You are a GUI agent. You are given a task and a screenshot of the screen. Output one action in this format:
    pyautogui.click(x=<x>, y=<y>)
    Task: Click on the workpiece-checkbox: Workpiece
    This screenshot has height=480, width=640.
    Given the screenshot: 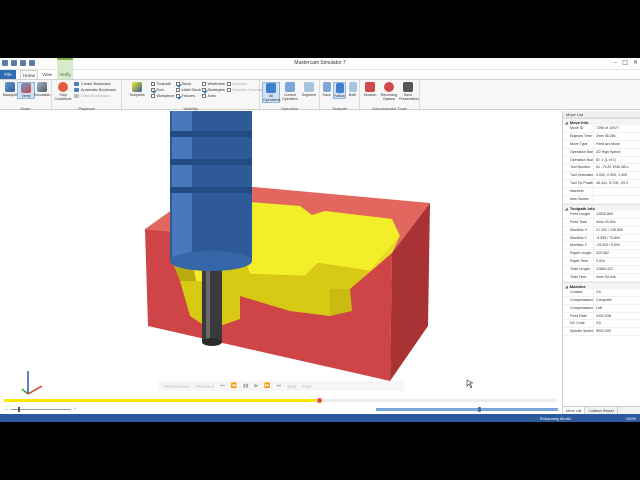 What is the action you would take?
    pyautogui.click(x=162, y=96)
    